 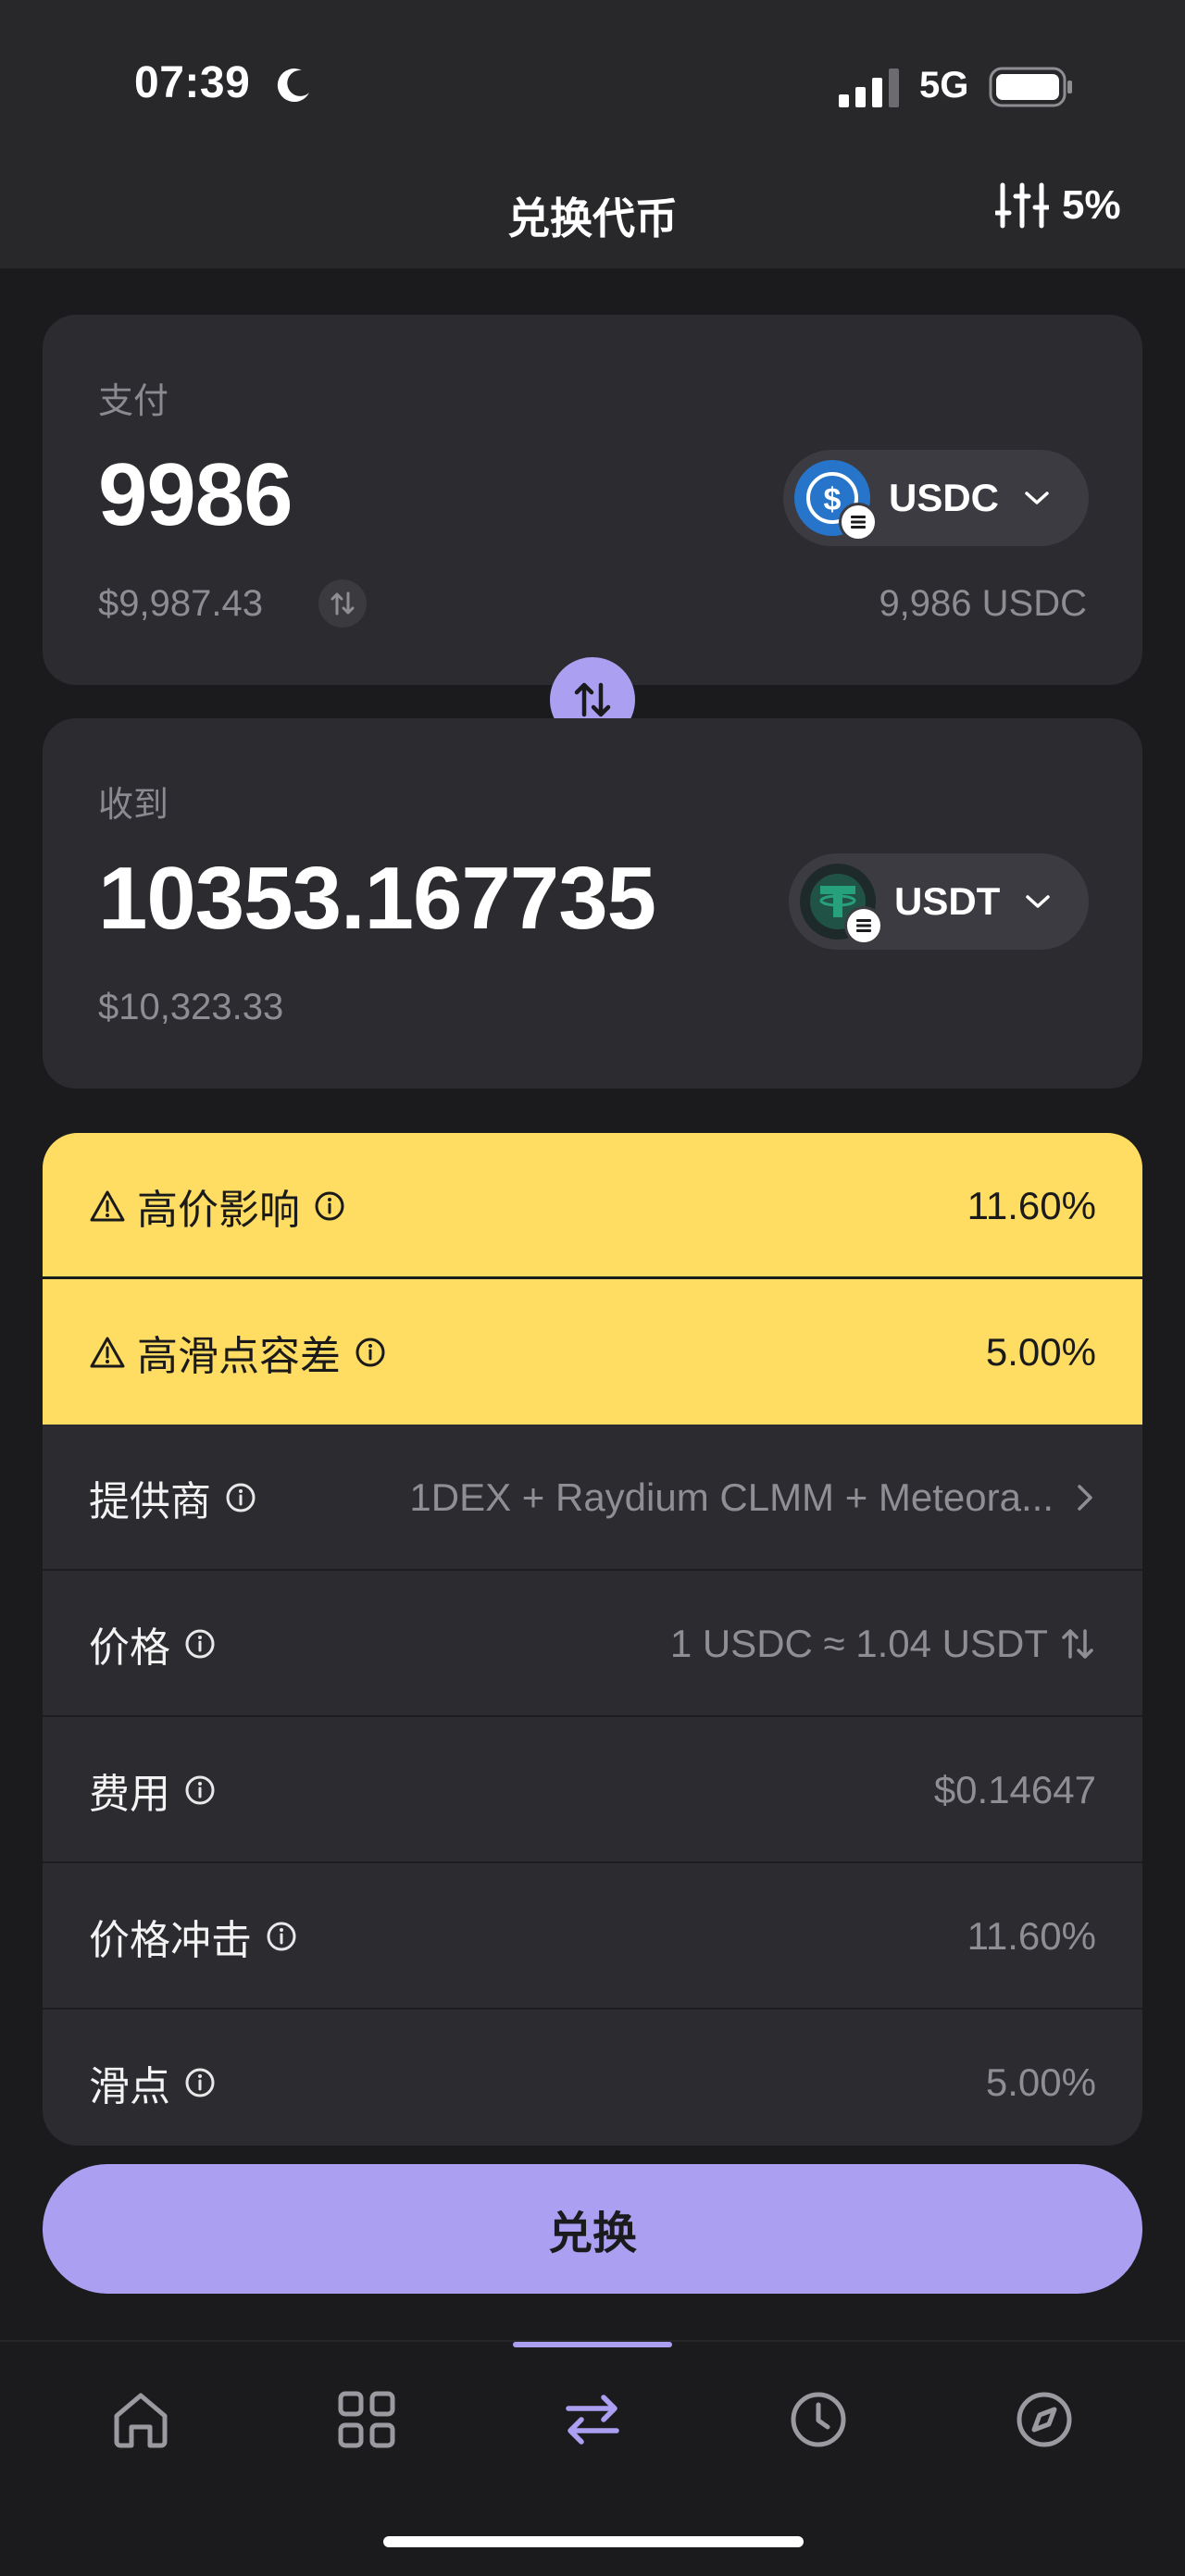 What do you see at coordinates (218, 1210) in the screenshot?
I see `warning-label: 高价影响` at bounding box center [218, 1210].